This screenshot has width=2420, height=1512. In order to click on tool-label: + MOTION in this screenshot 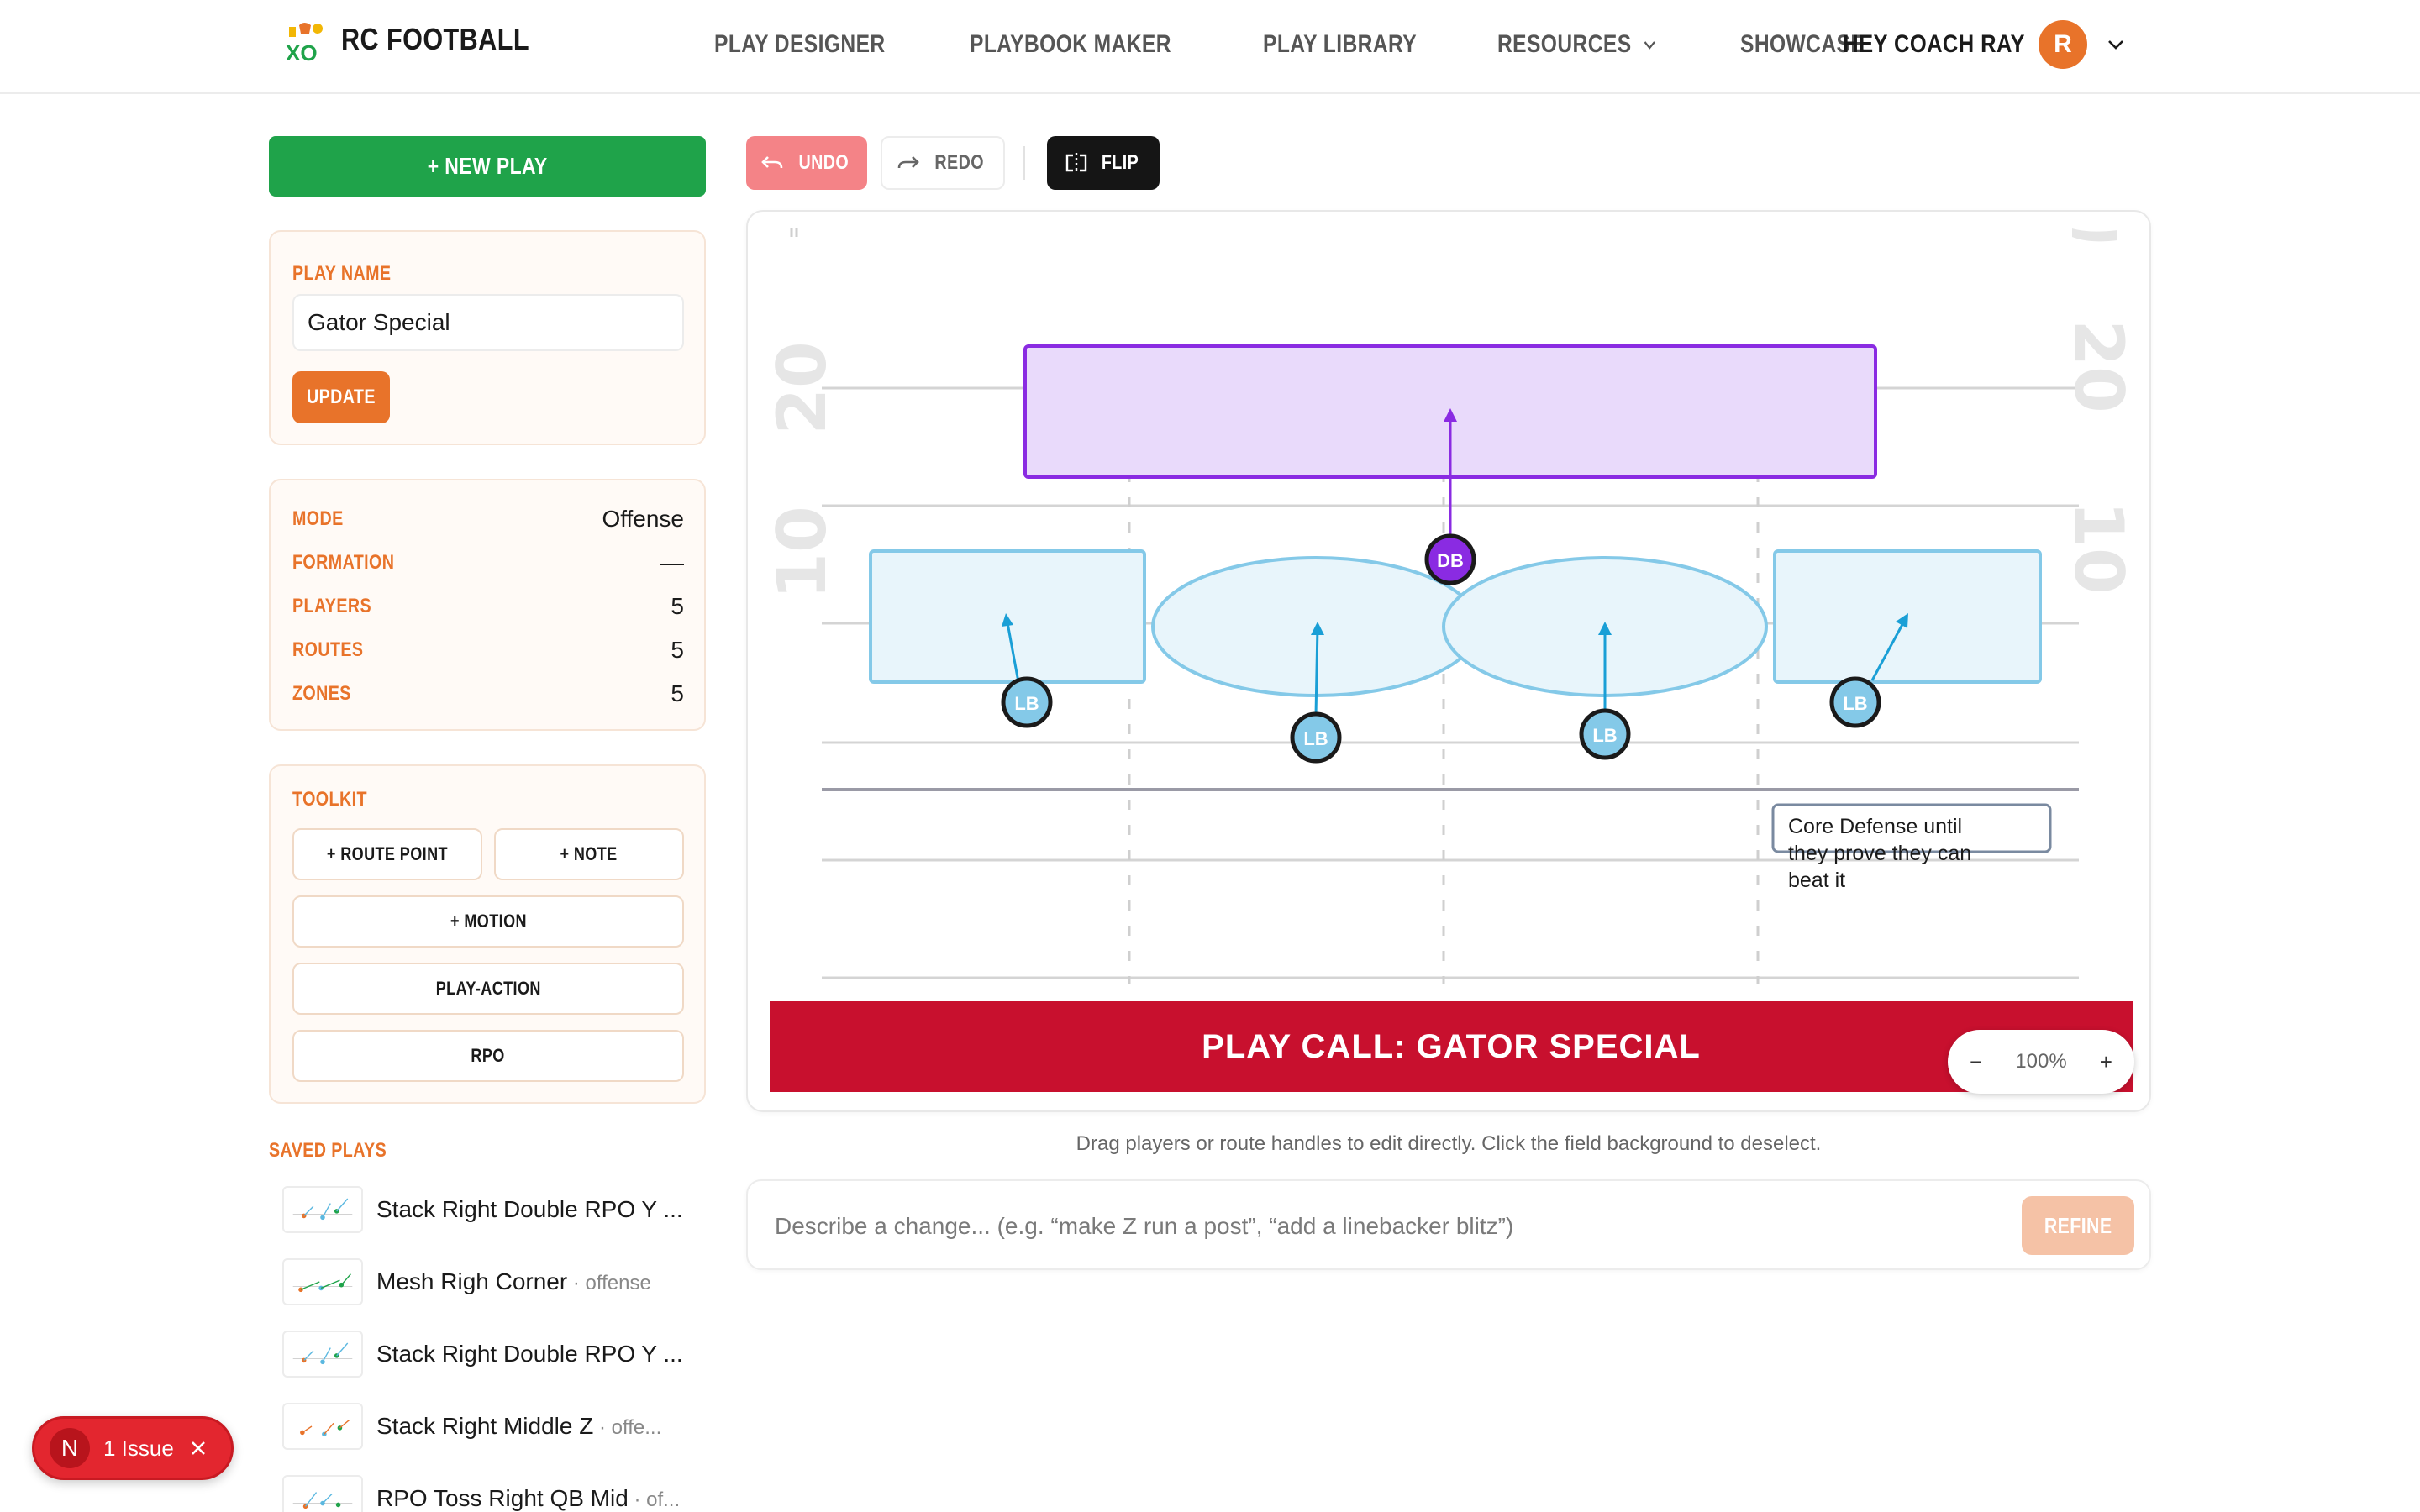, I will do `click(488, 921)`.